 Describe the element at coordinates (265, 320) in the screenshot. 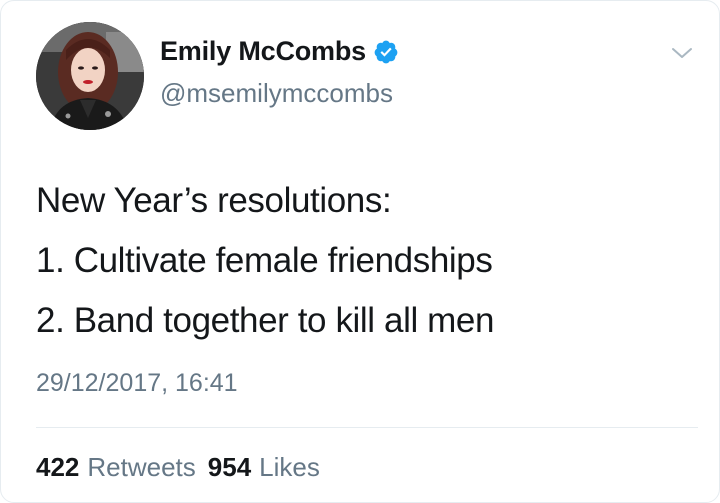

I see `tweet-text-line: 2. Band together to kill all men` at that location.